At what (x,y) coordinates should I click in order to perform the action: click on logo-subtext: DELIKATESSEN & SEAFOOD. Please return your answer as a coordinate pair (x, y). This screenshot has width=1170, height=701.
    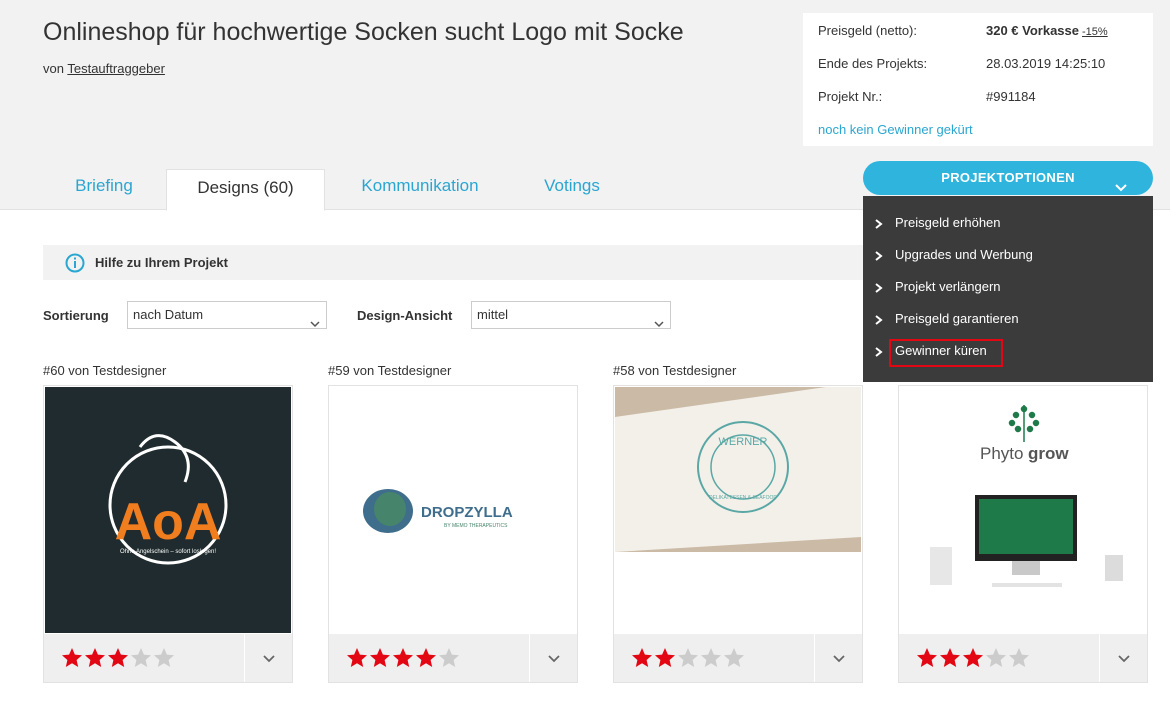
    Looking at the image, I should click on (743, 498).